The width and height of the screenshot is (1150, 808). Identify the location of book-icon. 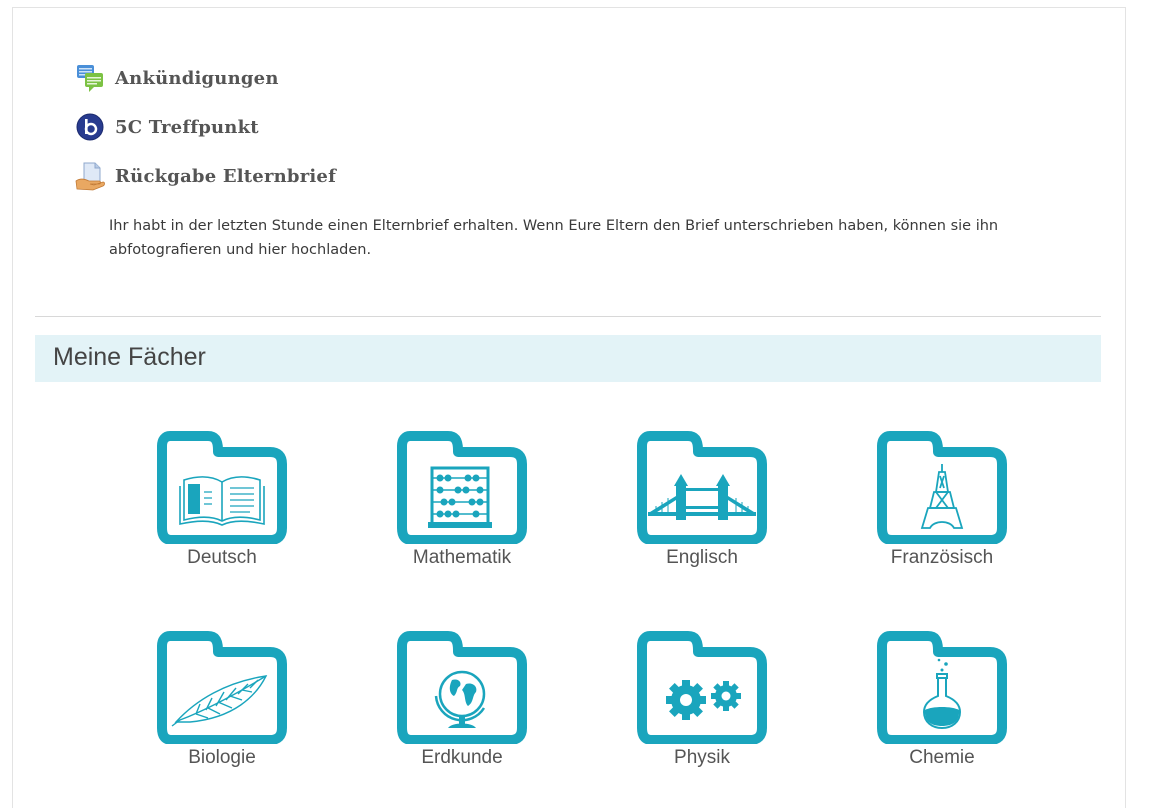
(222, 487).